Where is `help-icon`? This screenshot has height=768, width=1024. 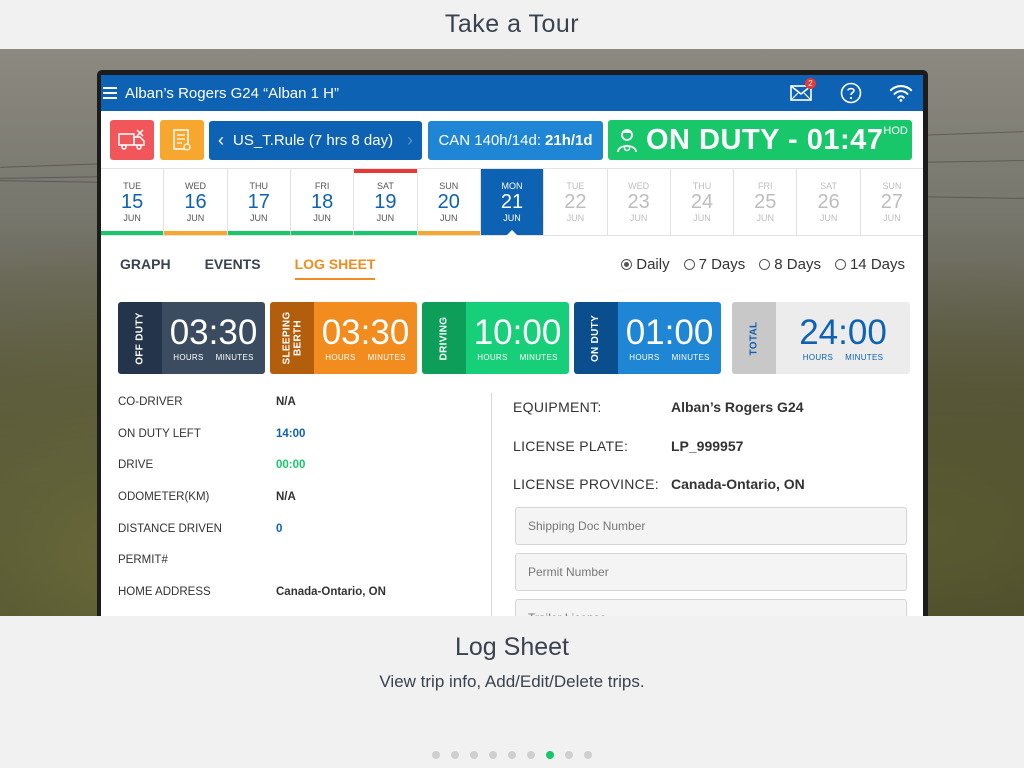
help-icon is located at coordinates (851, 93).